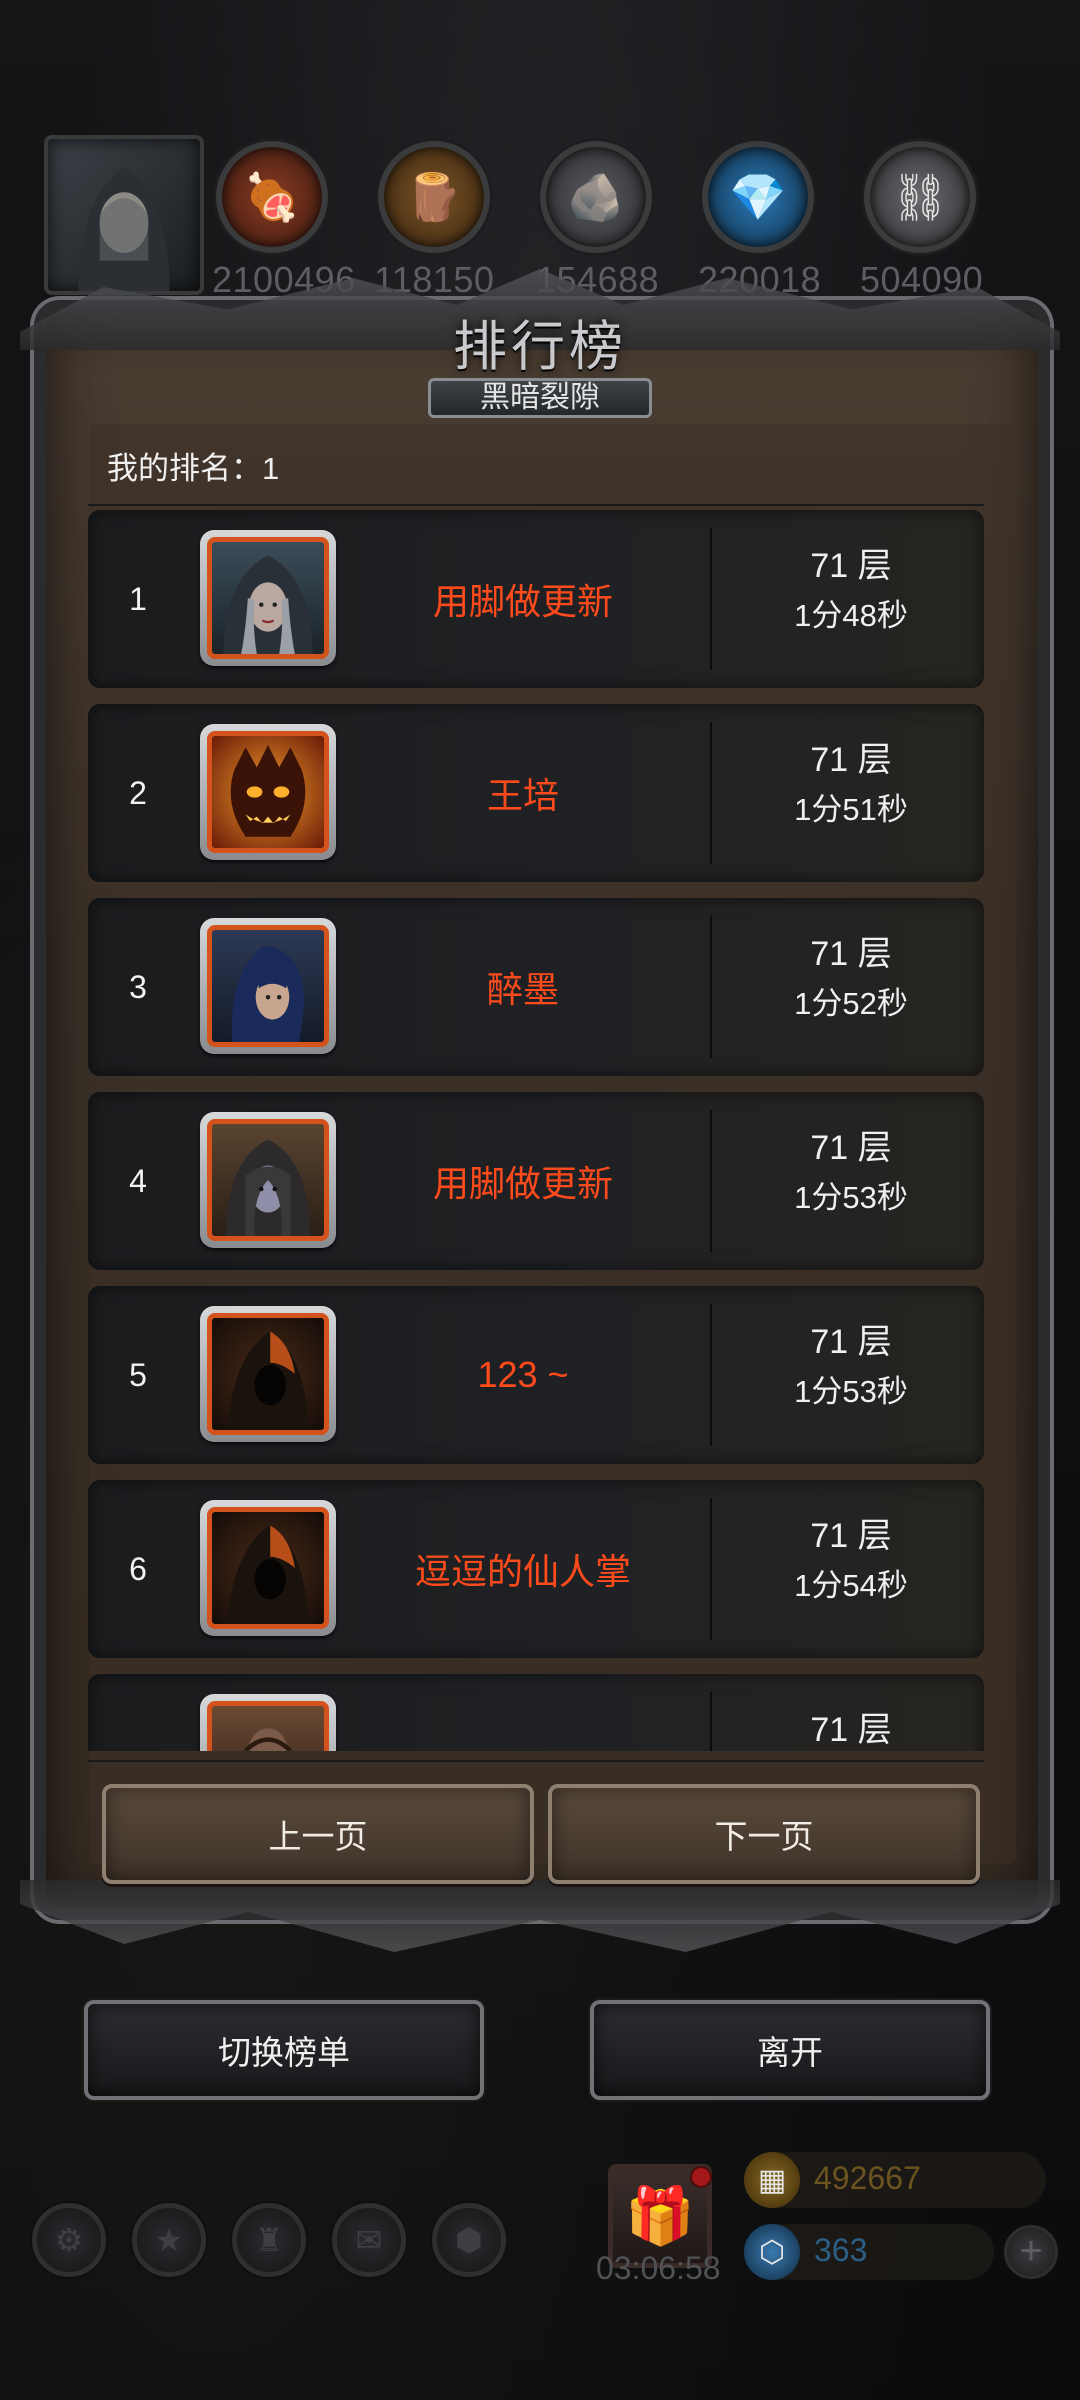 This screenshot has width=1080, height=2400. What do you see at coordinates (851, 785) in the screenshot?
I see `player-stats: 71 层 1分51秒` at bounding box center [851, 785].